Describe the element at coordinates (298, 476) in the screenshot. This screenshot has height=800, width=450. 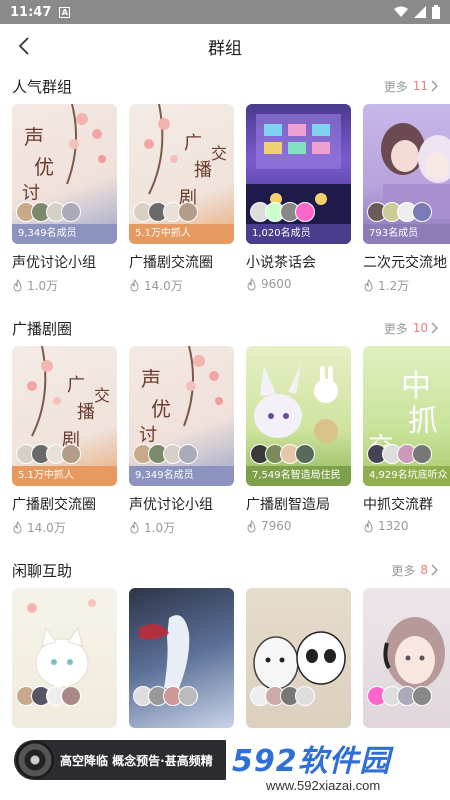
I see `member-count: 7,549名智造局住民` at that location.